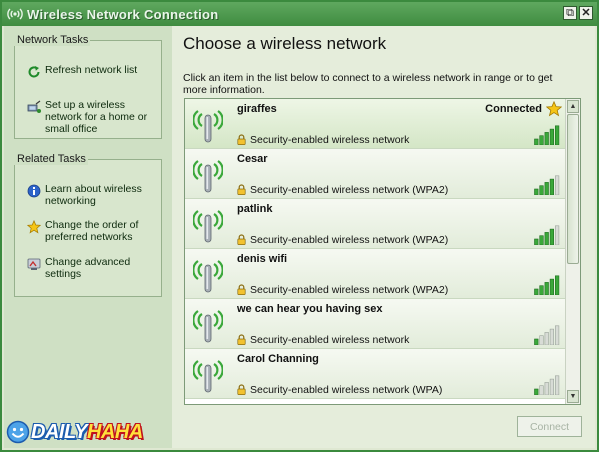  Describe the element at coordinates (310, 309) in the screenshot. I see `network-name: we can hear you having sex` at that location.